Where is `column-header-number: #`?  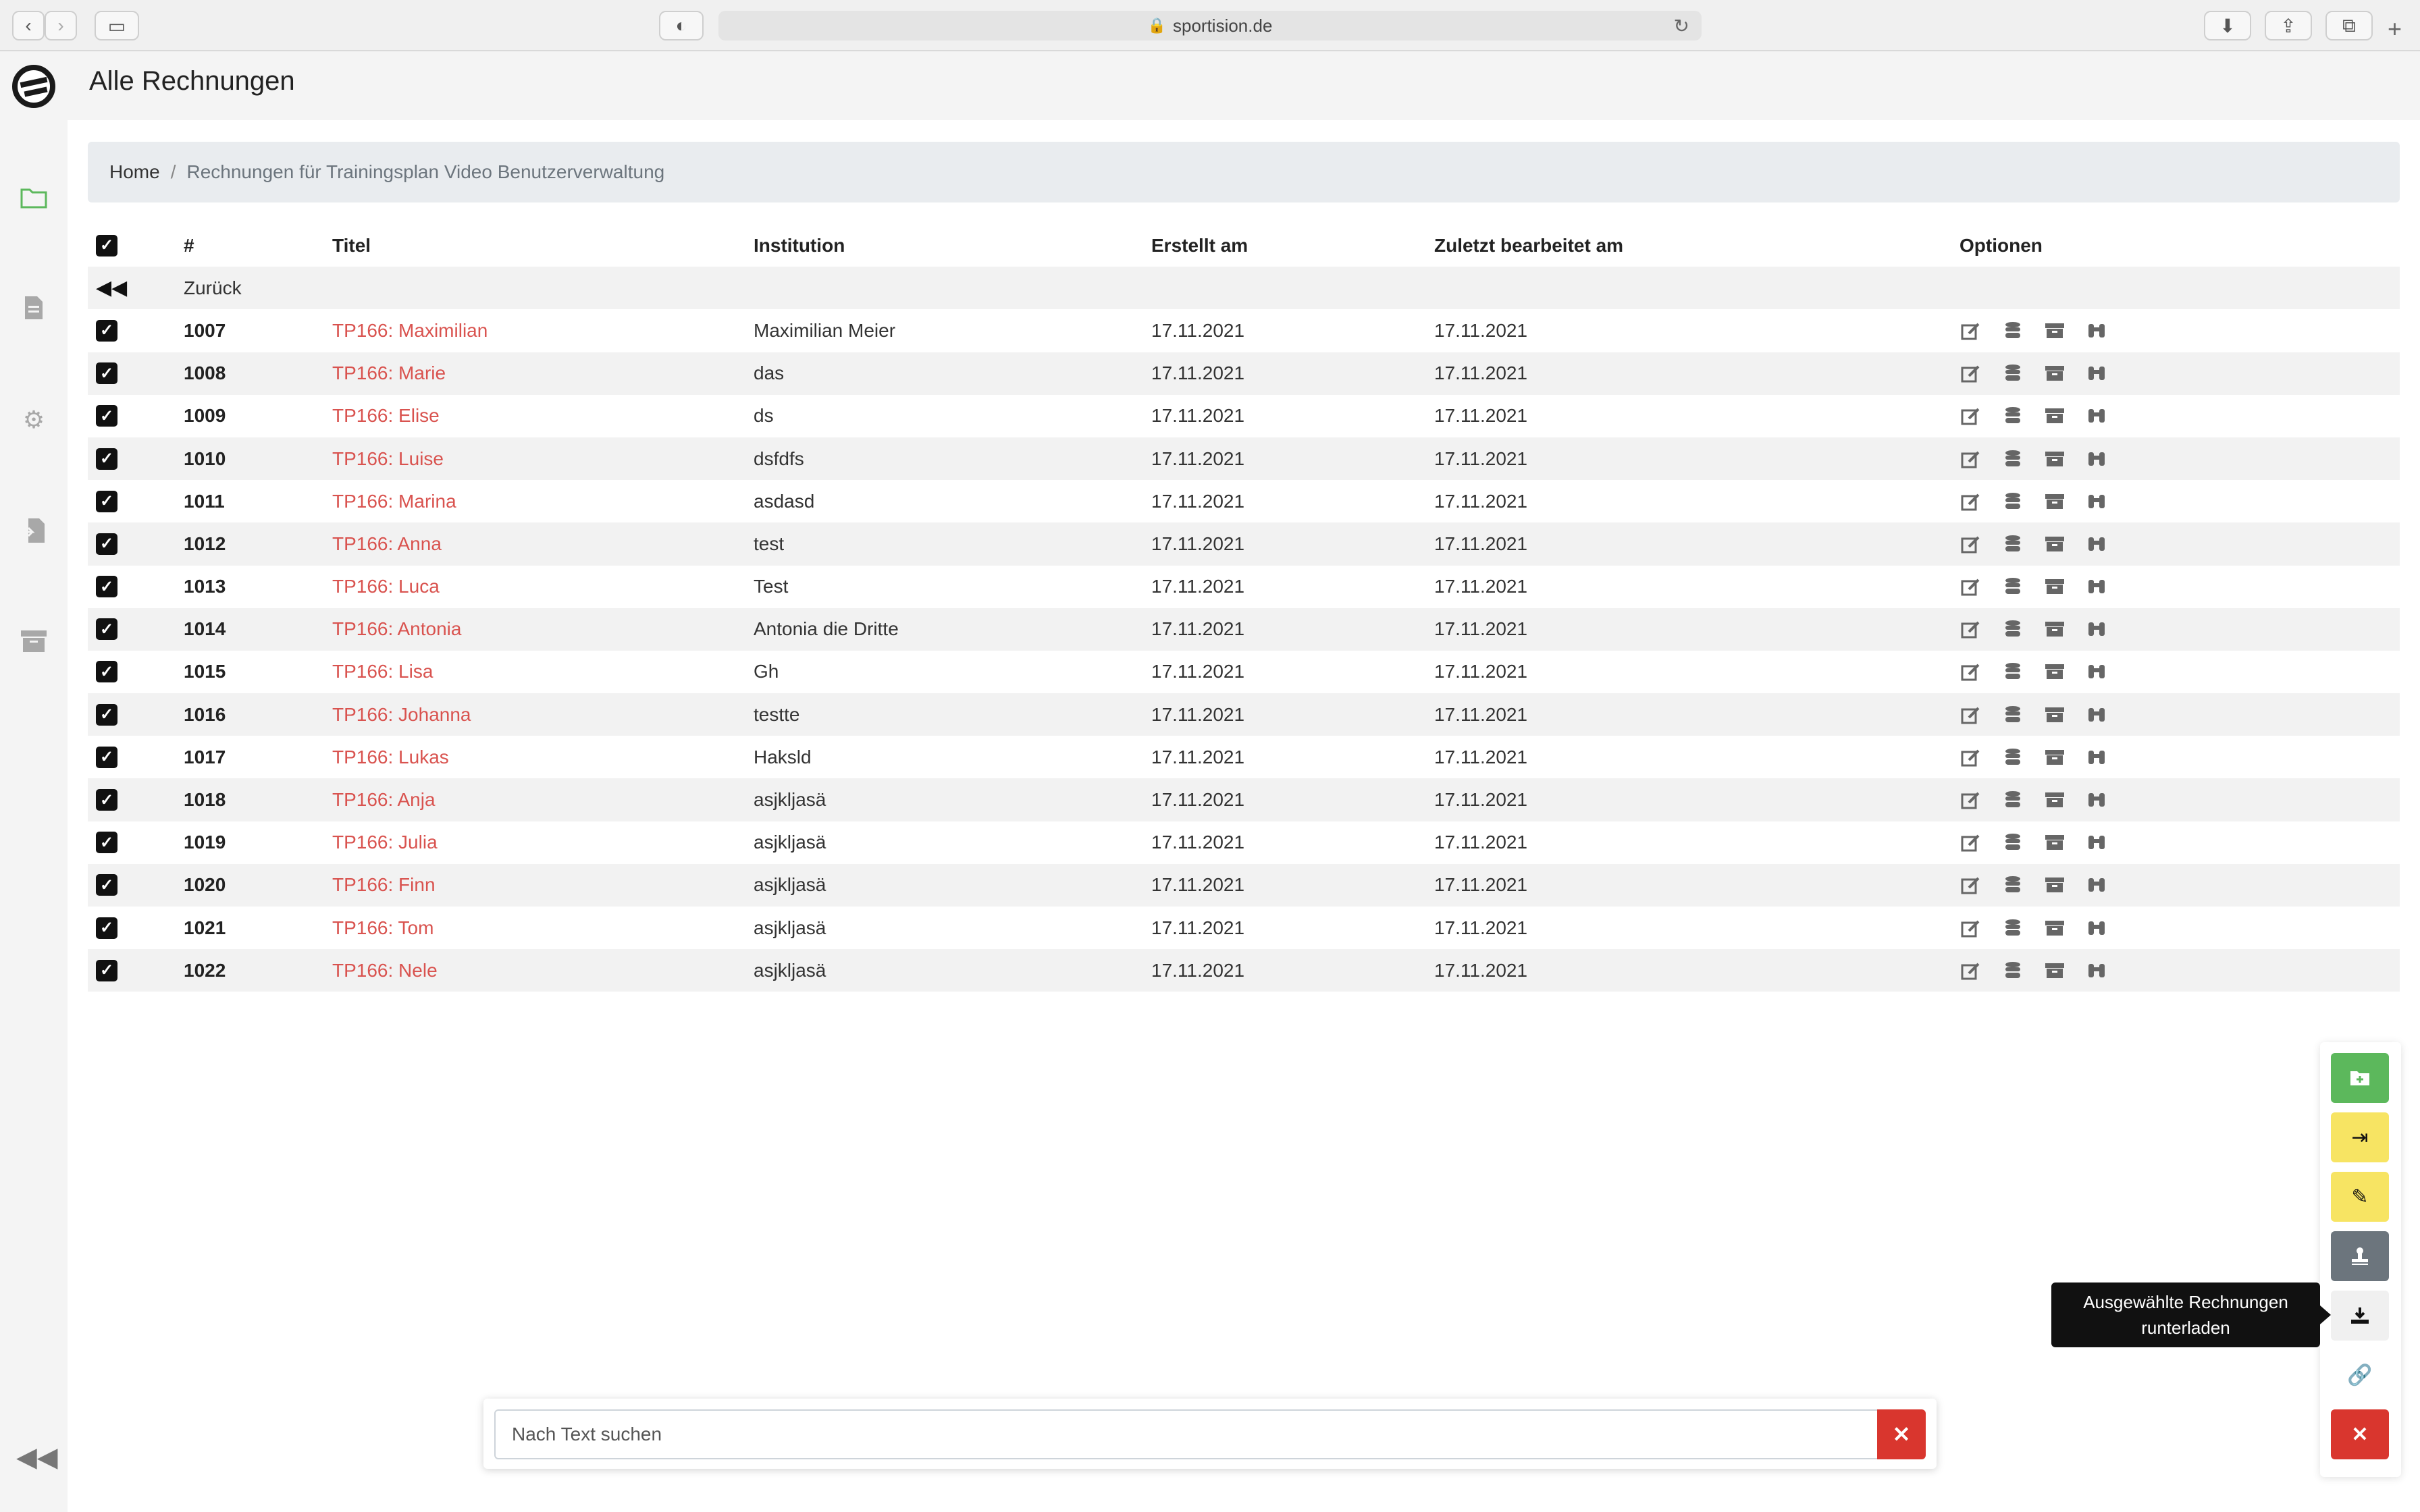 column-header-number: # is located at coordinates (189, 245).